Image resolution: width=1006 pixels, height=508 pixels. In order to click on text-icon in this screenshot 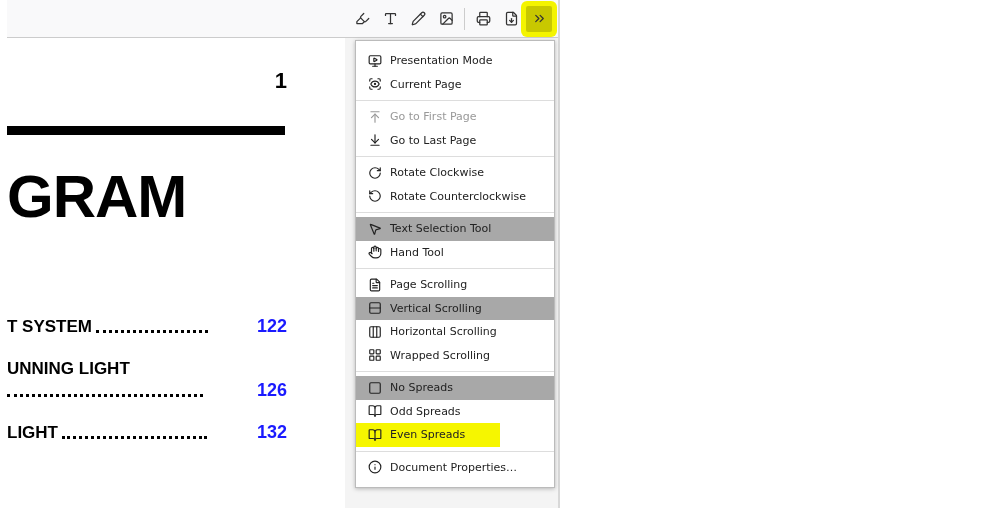, I will do `click(390, 18)`.